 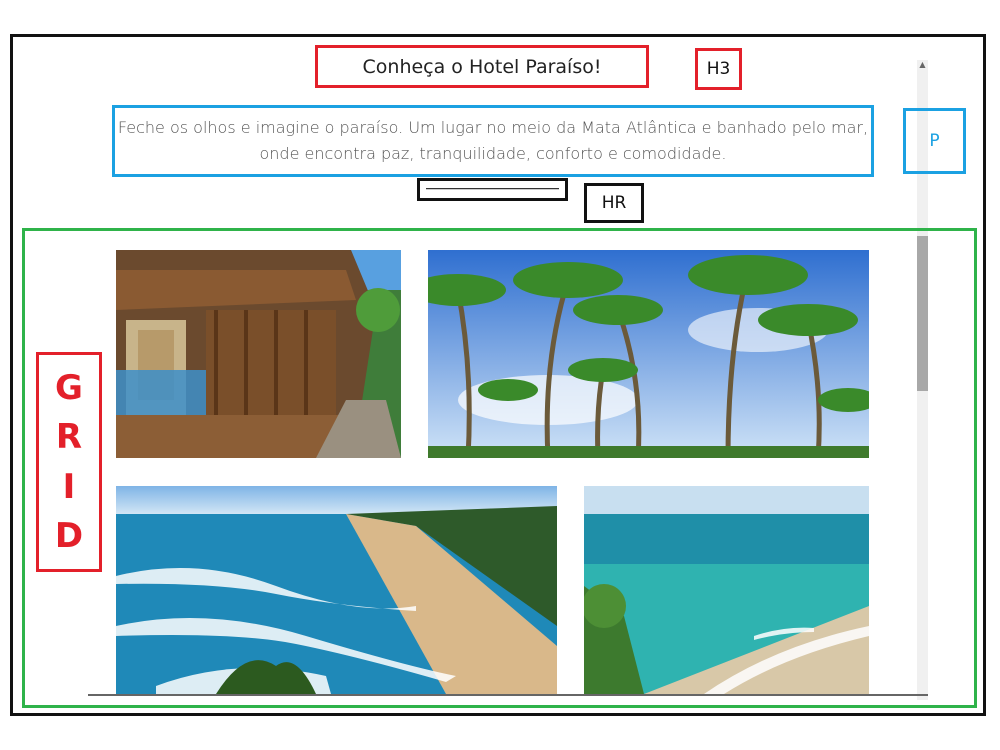 I want to click on scroll-up-arrow-icon: ▲, so click(x=922, y=65).